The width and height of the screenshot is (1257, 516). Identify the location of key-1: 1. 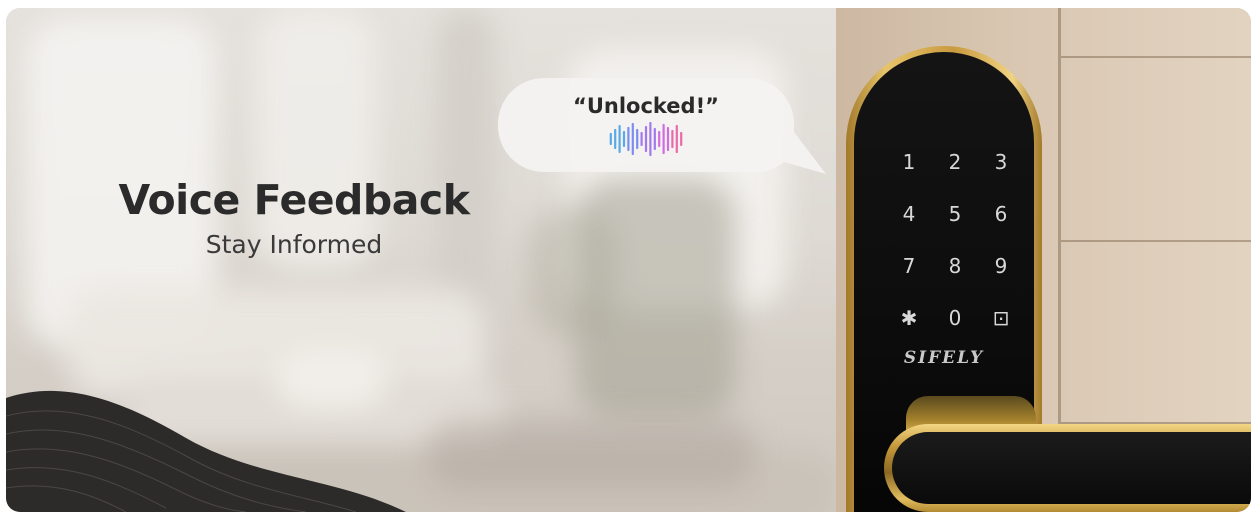
(909, 162).